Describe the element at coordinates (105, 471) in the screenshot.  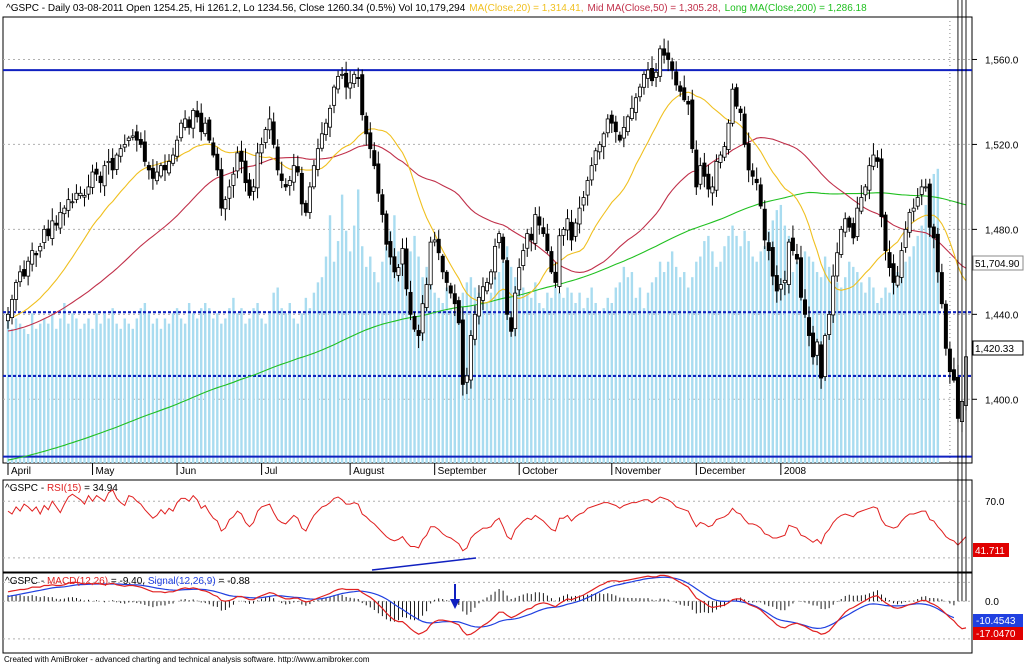
I see `month-label: May` at that location.